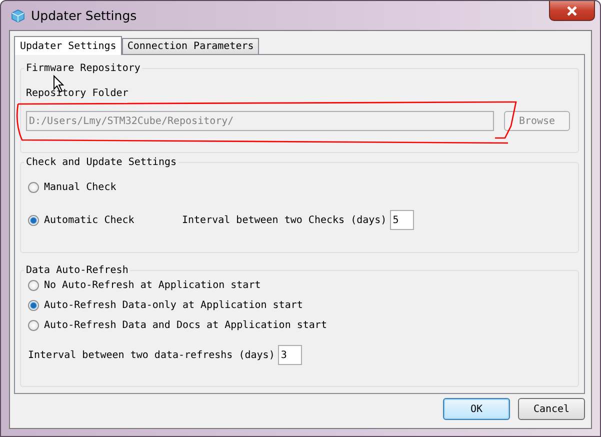 Image resolution: width=601 pixels, height=437 pixels. What do you see at coordinates (173, 305) in the screenshot?
I see `radio-label: Auto-Refresh Data-only at Application start` at bounding box center [173, 305].